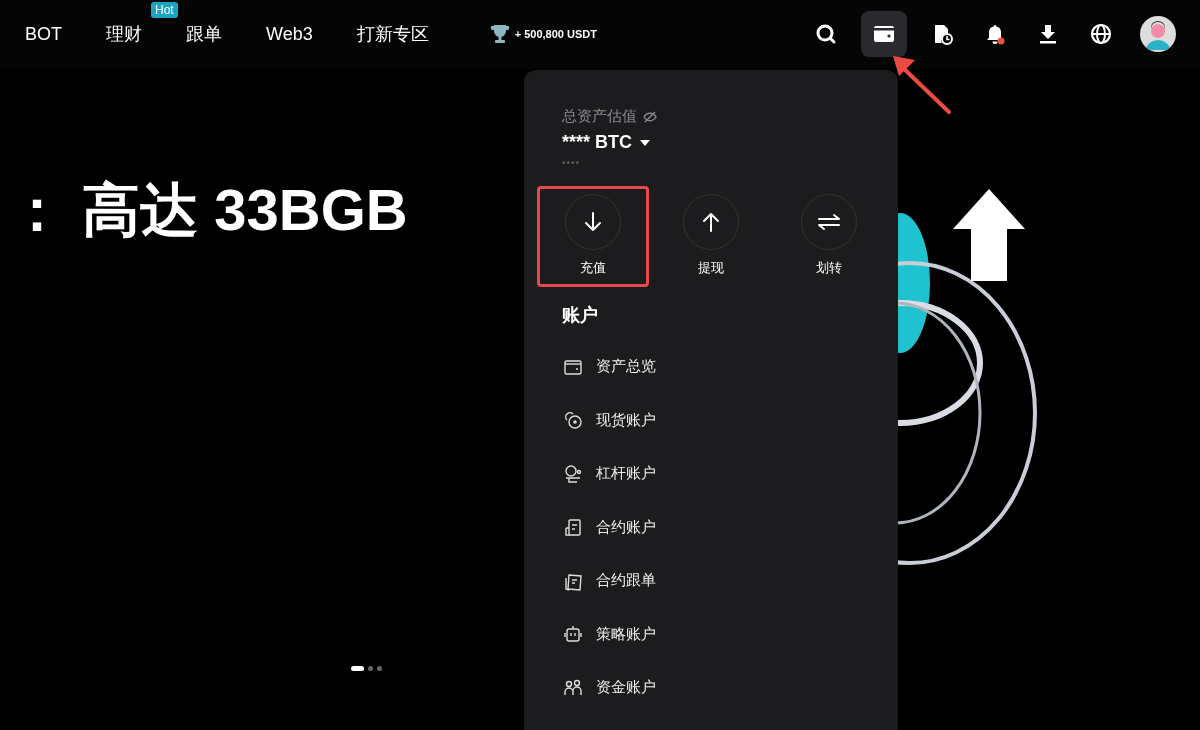 The width and height of the screenshot is (1200, 730). What do you see at coordinates (633, 527) in the screenshot?
I see `account-menu-item: 合约账户` at bounding box center [633, 527].